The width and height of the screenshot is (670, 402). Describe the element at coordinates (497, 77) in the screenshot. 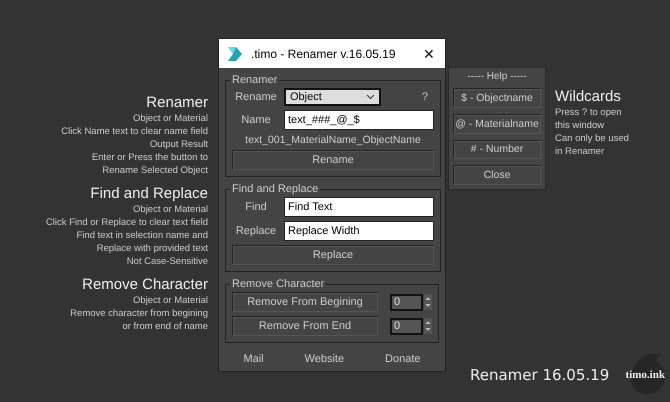

I see `help-title: ----- Help -----` at that location.